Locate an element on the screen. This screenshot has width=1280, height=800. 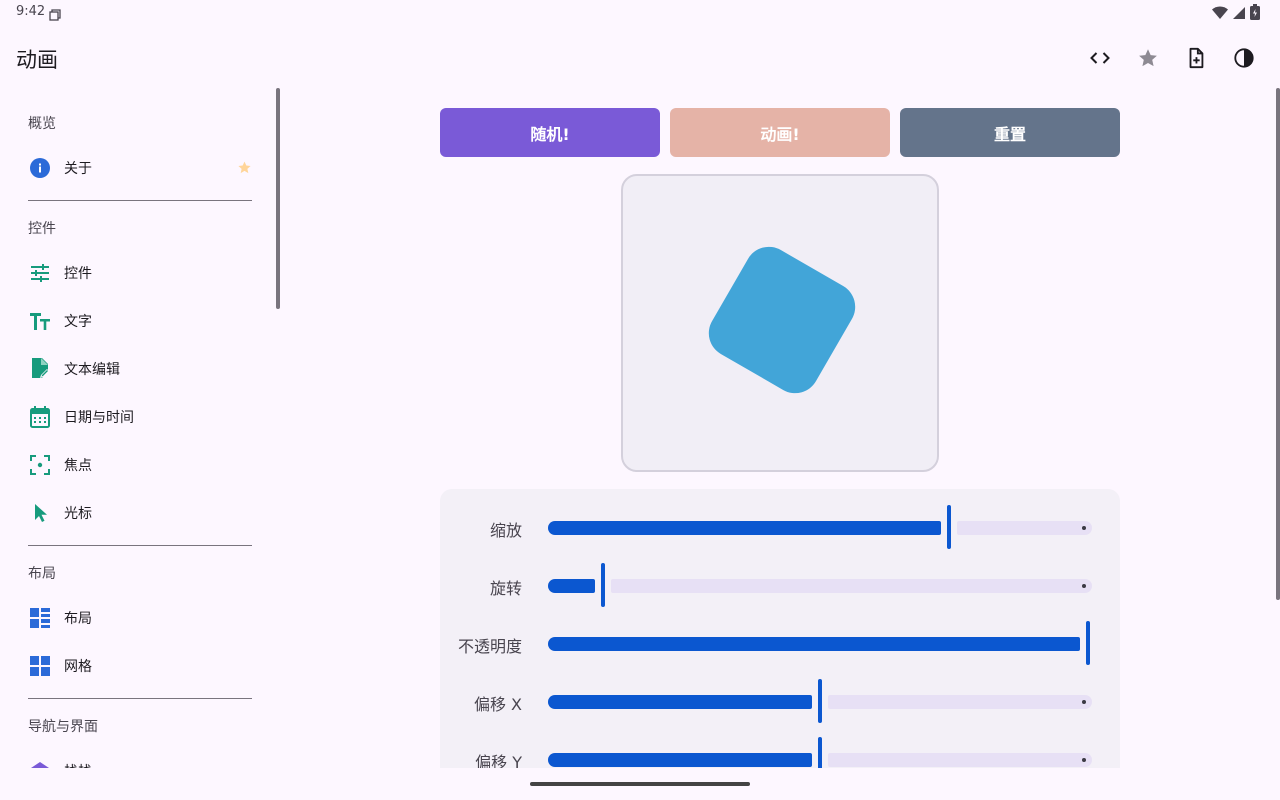
wifi-icon is located at coordinates (1220, 14).